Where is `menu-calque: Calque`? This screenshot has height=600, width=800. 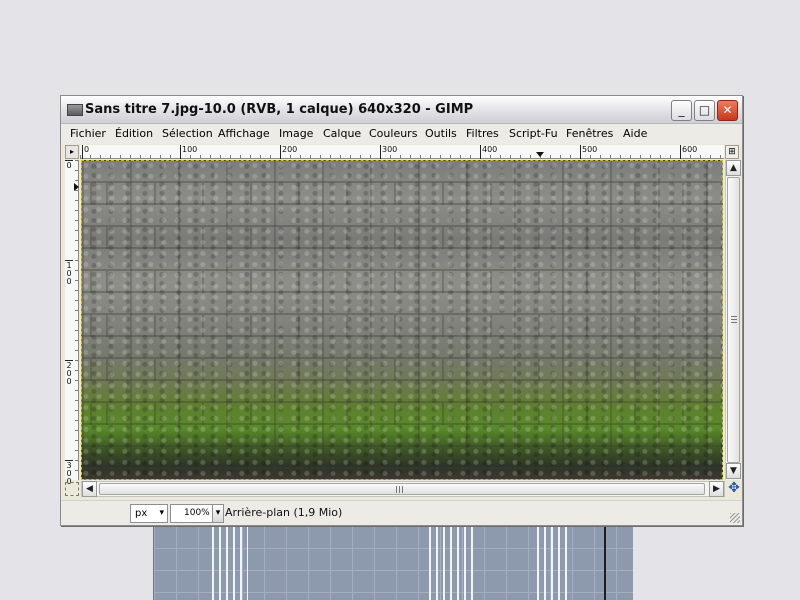 menu-calque: Calque is located at coordinates (342, 133).